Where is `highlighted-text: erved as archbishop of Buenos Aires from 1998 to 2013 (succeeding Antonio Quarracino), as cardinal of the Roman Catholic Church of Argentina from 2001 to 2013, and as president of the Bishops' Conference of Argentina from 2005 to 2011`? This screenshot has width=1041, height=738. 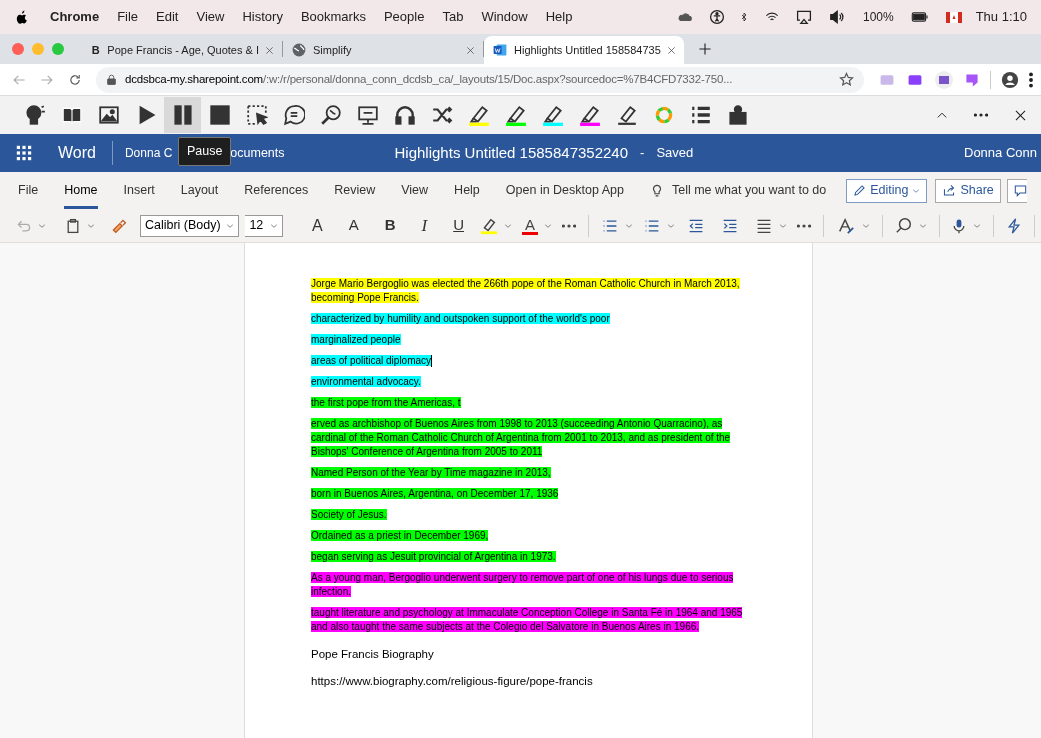 highlighted-text: erved as archbishop of Buenos Aires from 1998 to 2013 (succeeding Antonio Quarracino), as cardinal of the Roman Catholic Church of Argentina from 2001 to 2013, and as president of the Bishops' Conference of Argentina from 2005 to 2011 is located at coordinates (521, 438).